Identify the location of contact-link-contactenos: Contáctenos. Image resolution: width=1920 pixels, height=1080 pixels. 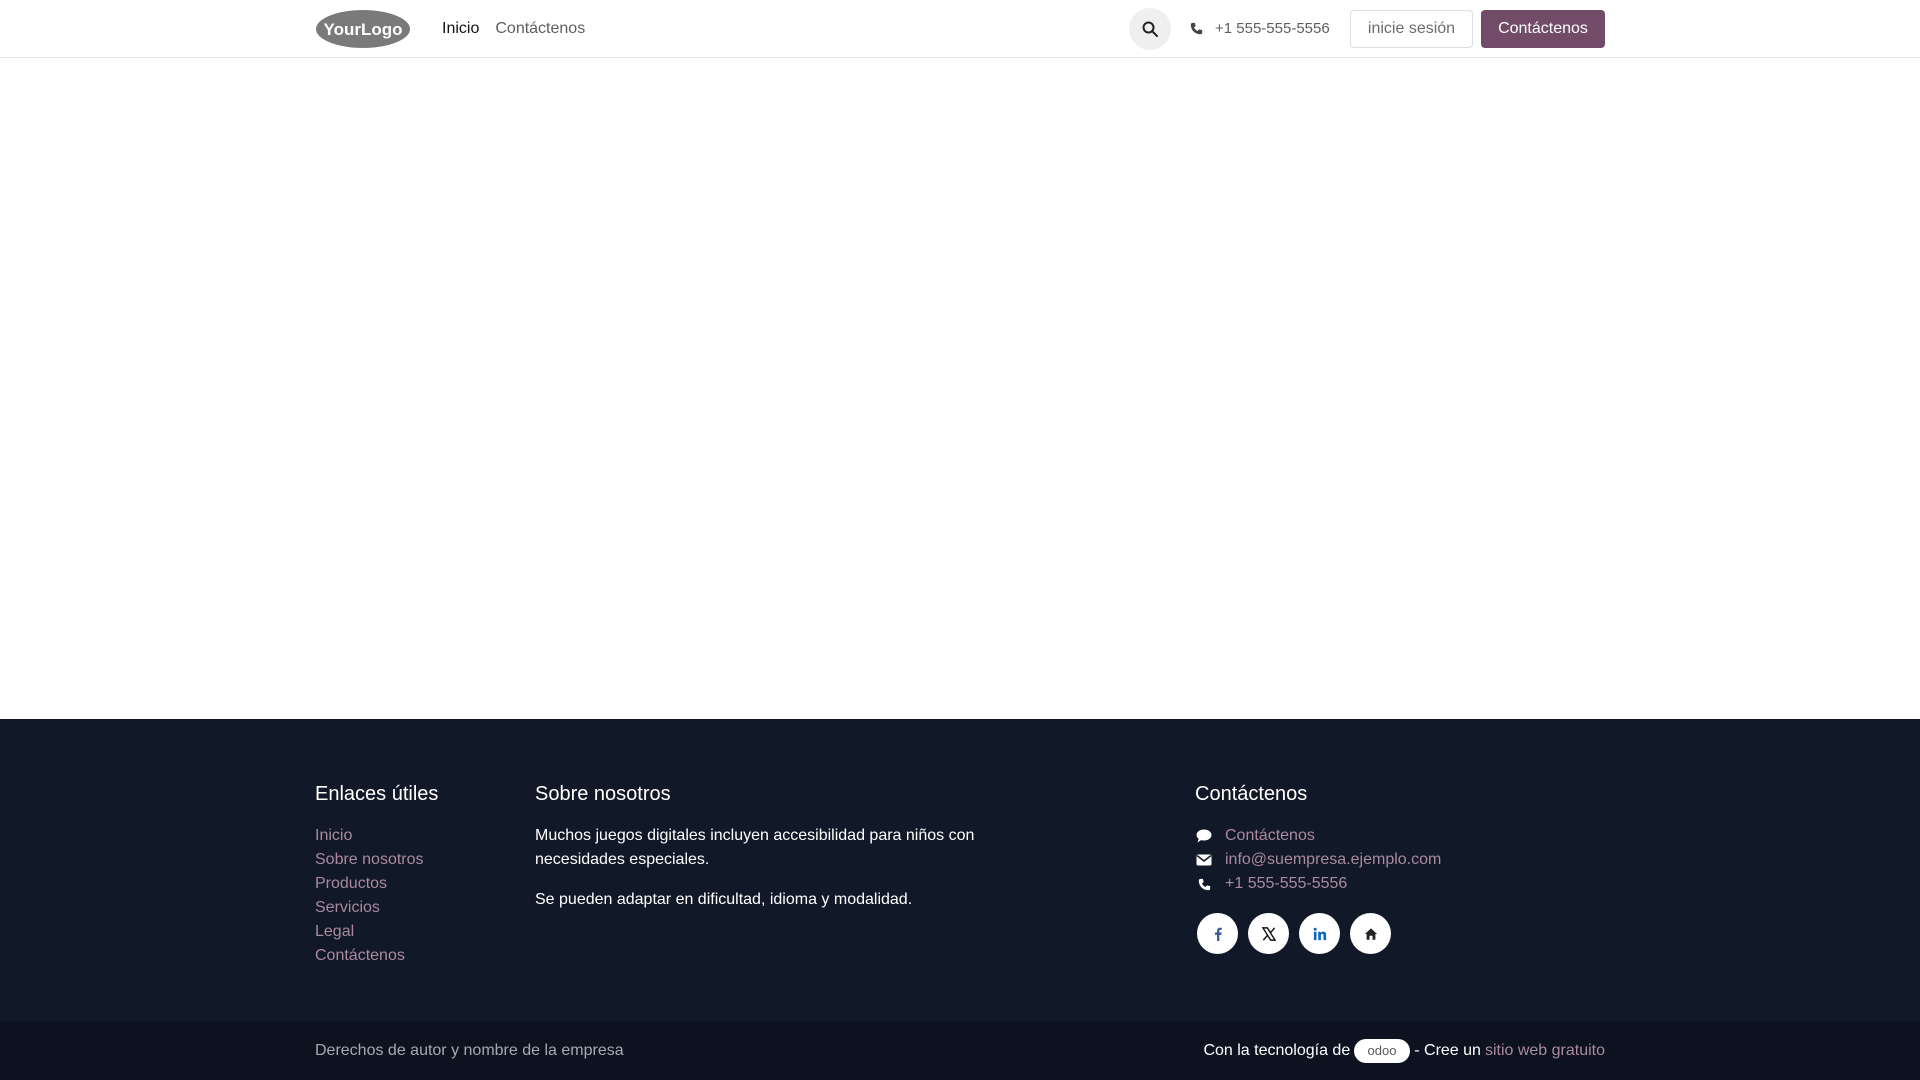
(1270, 836).